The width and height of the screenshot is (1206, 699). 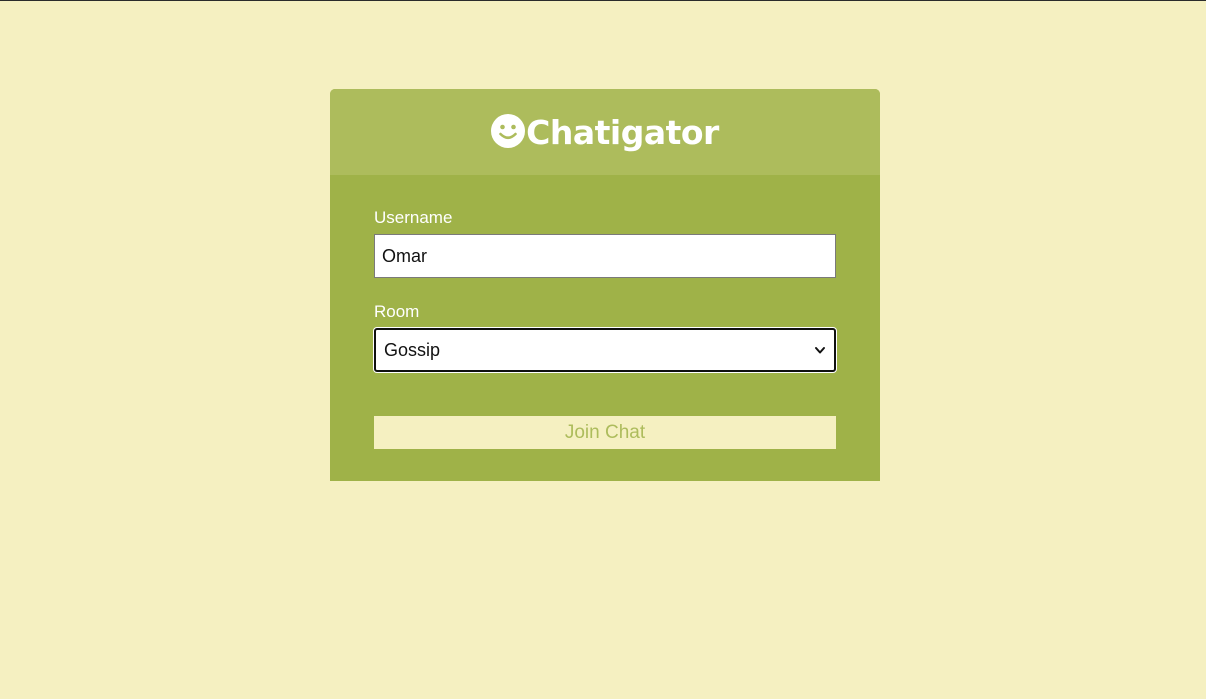 What do you see at coordinates (413, 217) in the screenshot?
I see `username-label: Username` at bounding box center [413, 217].